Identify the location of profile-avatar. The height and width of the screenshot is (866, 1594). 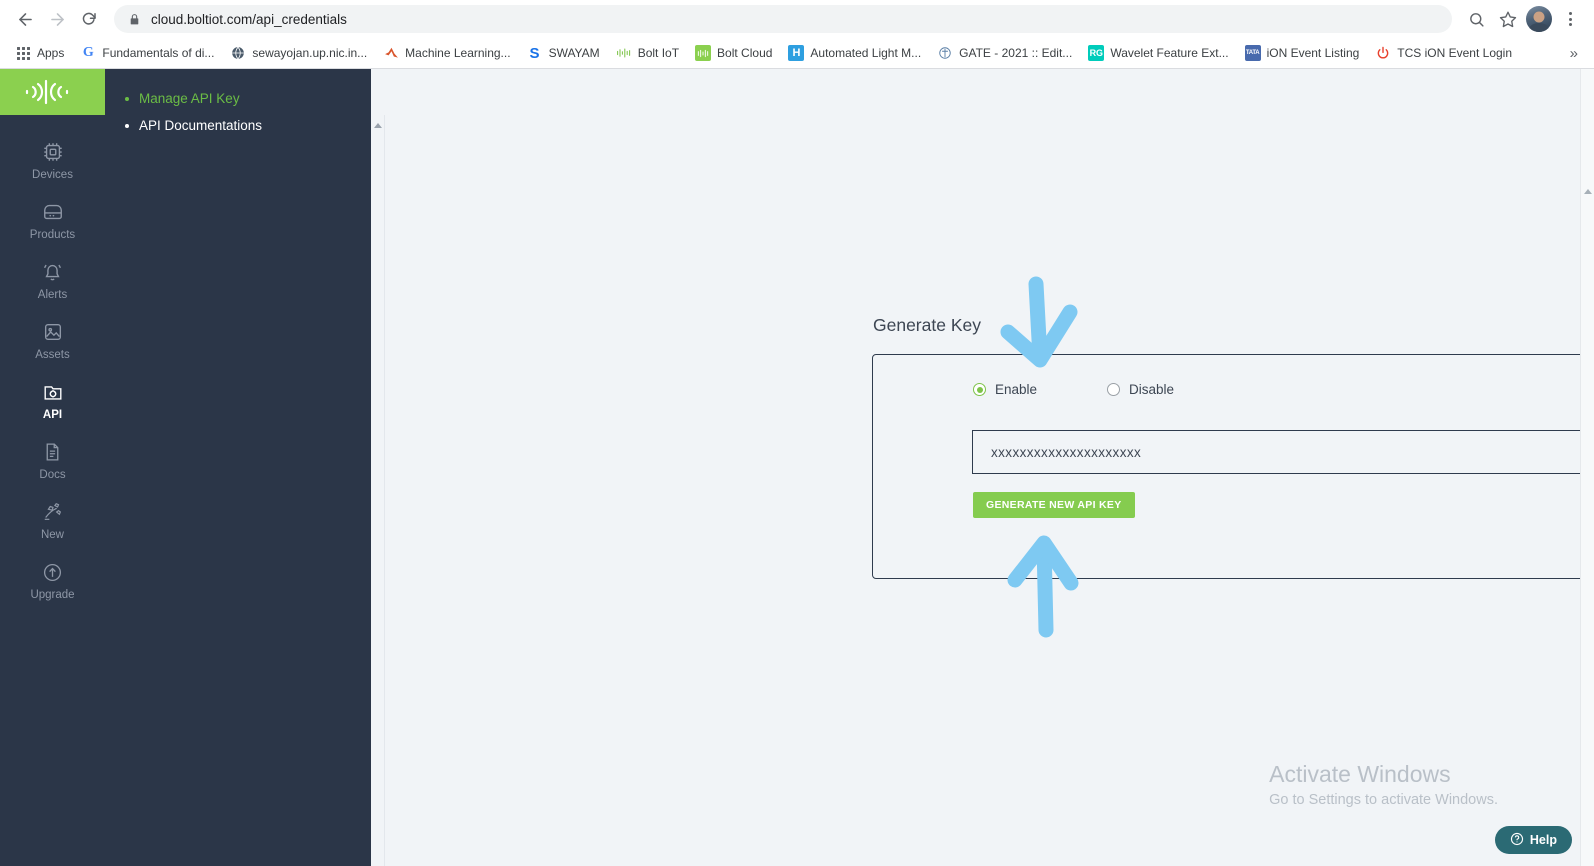
(1539, 19).